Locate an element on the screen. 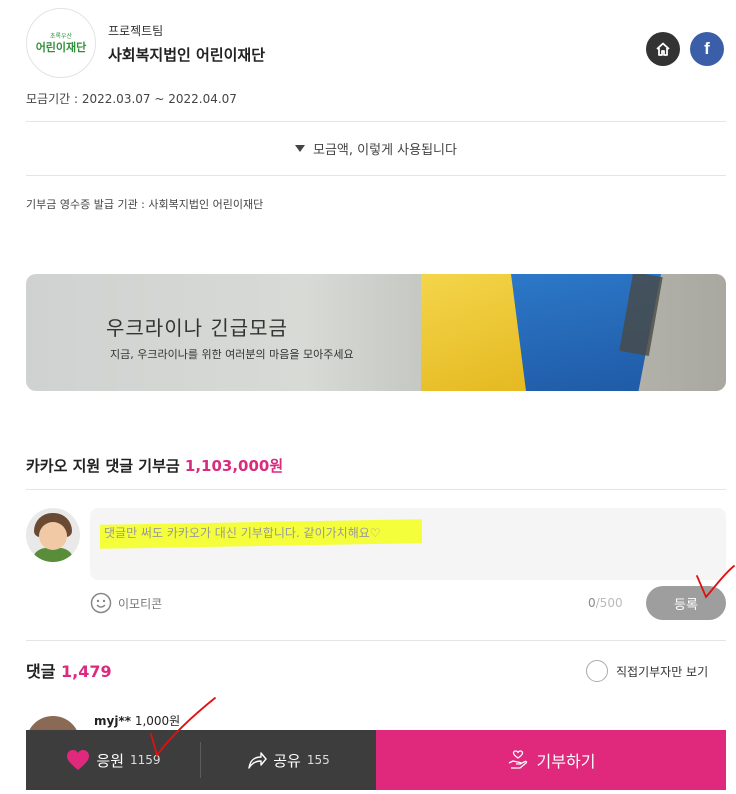  usage-toggle-label: 모금액, 이렇게 사용됩니다 is located at coordinates (385, 150).